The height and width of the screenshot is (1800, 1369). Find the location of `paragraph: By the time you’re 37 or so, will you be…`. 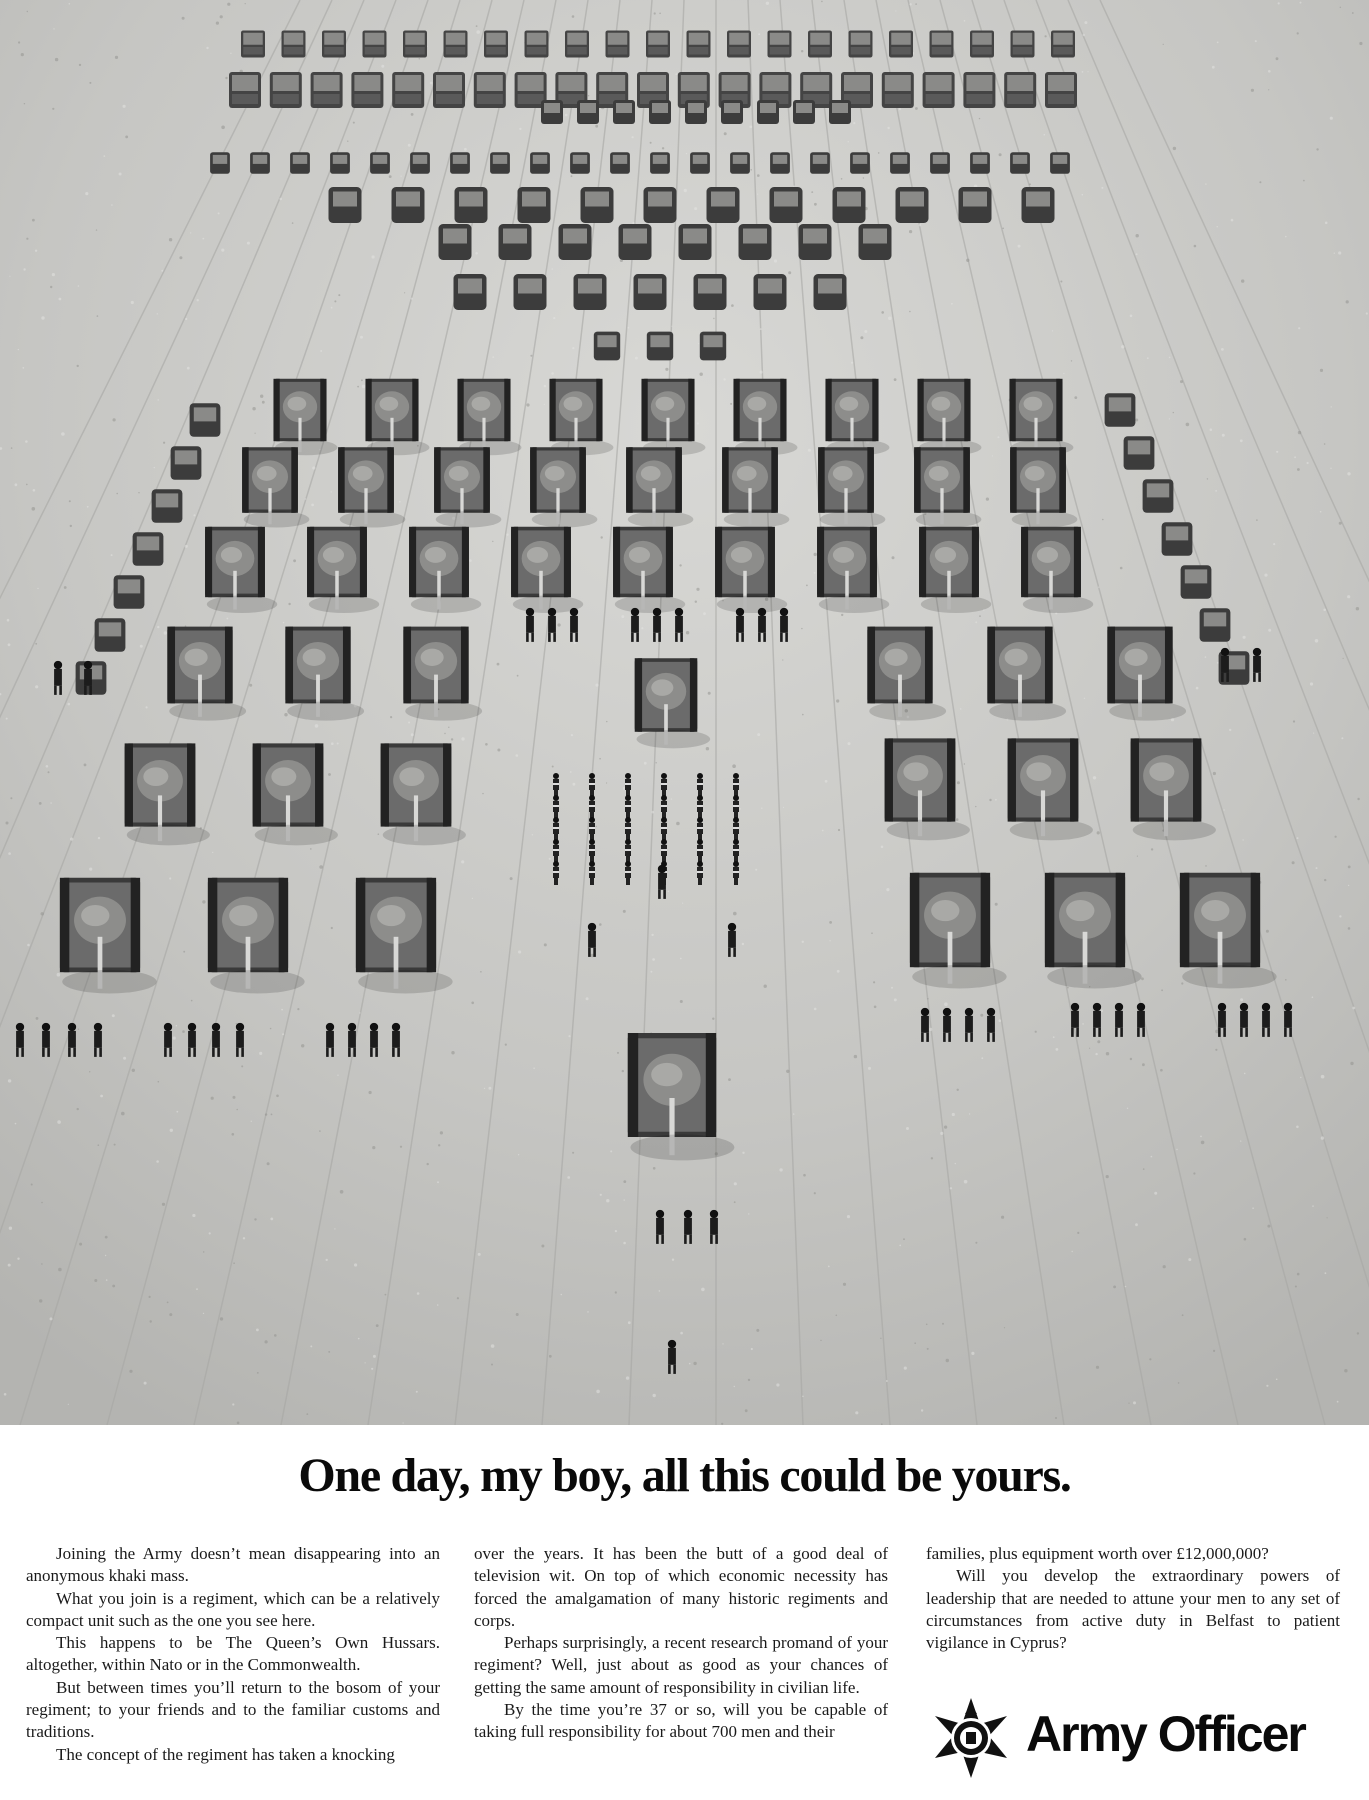

paragraph: By the time you’re 37 or so, will you be… is located at coordinates (681, 1721).